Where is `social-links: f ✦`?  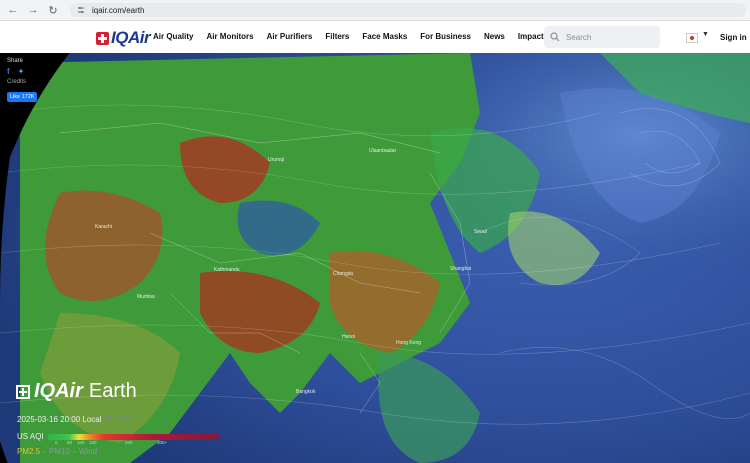
social-links: f ✦ is located at coordinates (22, 71).